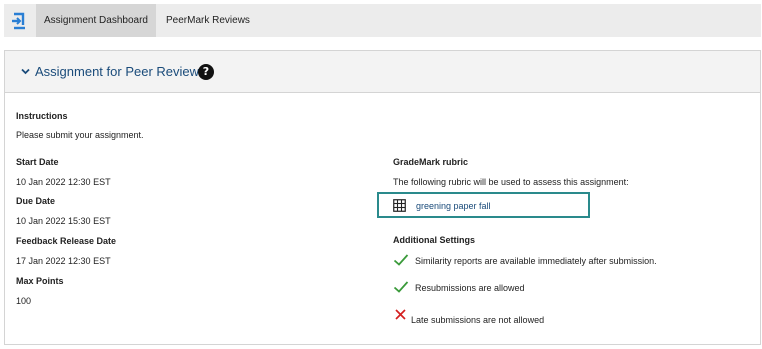  Describe the element at coordinates (117, 71) in the screenshot. I see `panel-title: Assignment for Peer Review` at that location.